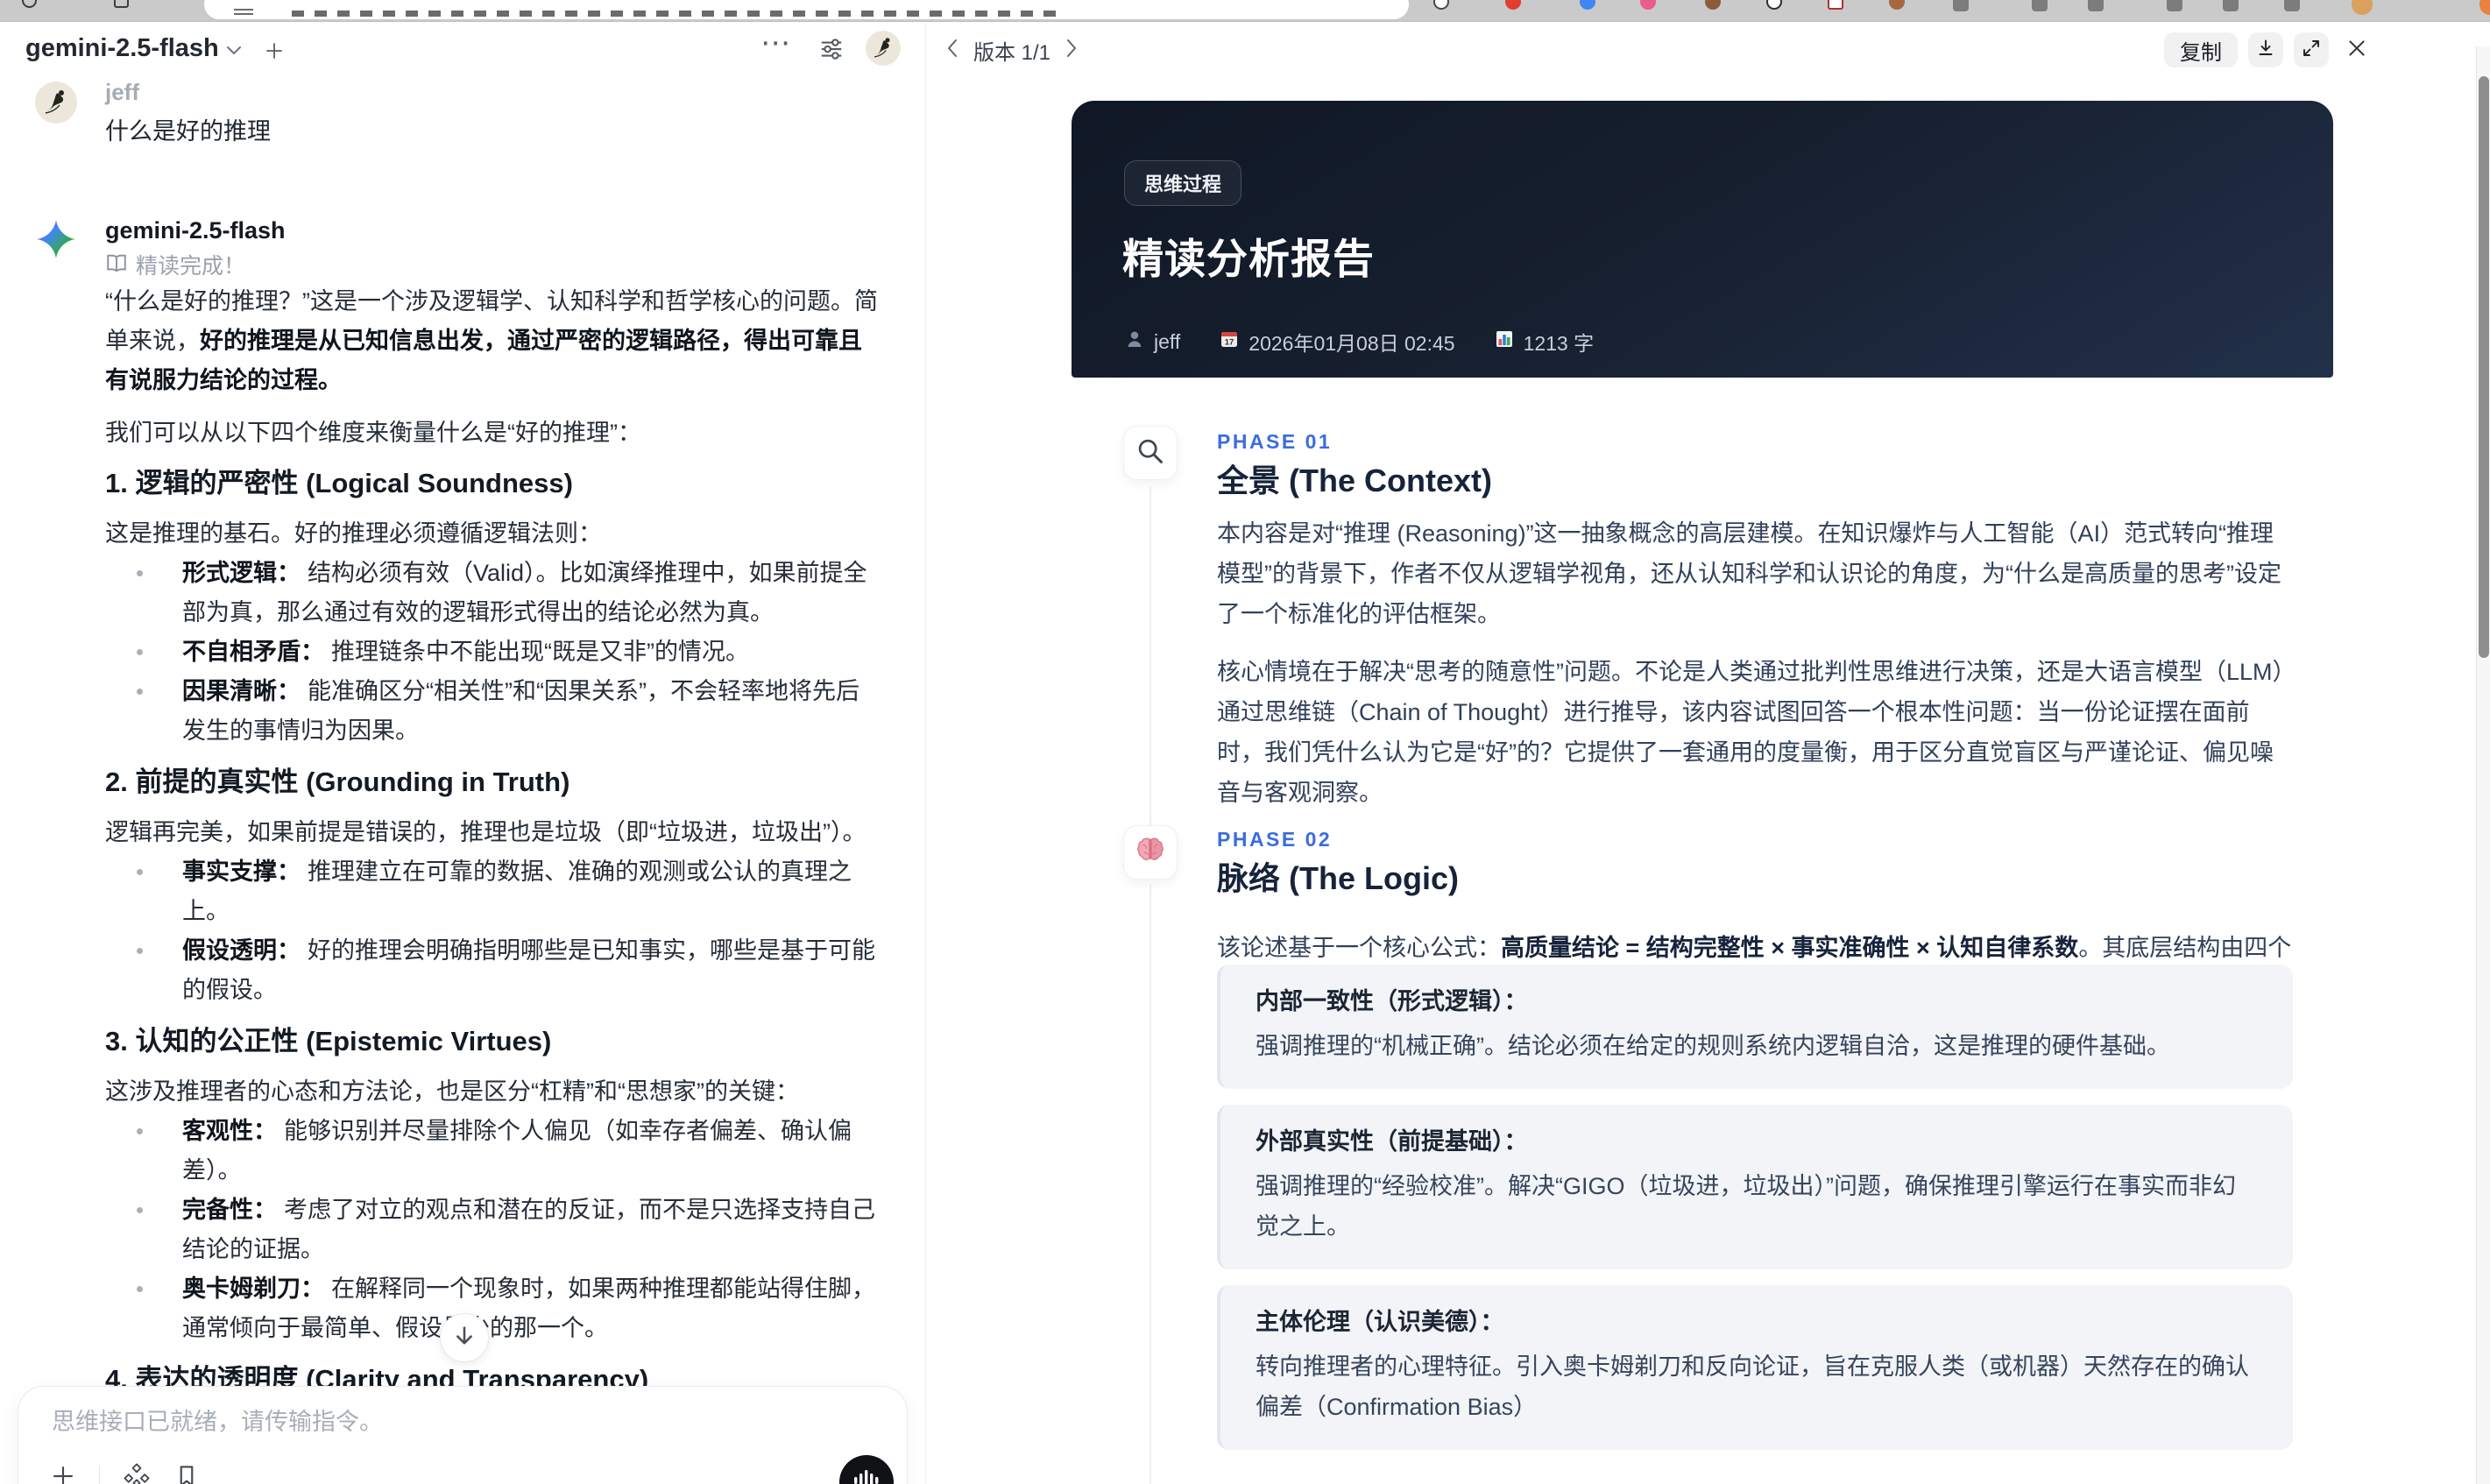 The image size is (2490, 1484). I want to click on bookmark-icon, so click(186, 1473).